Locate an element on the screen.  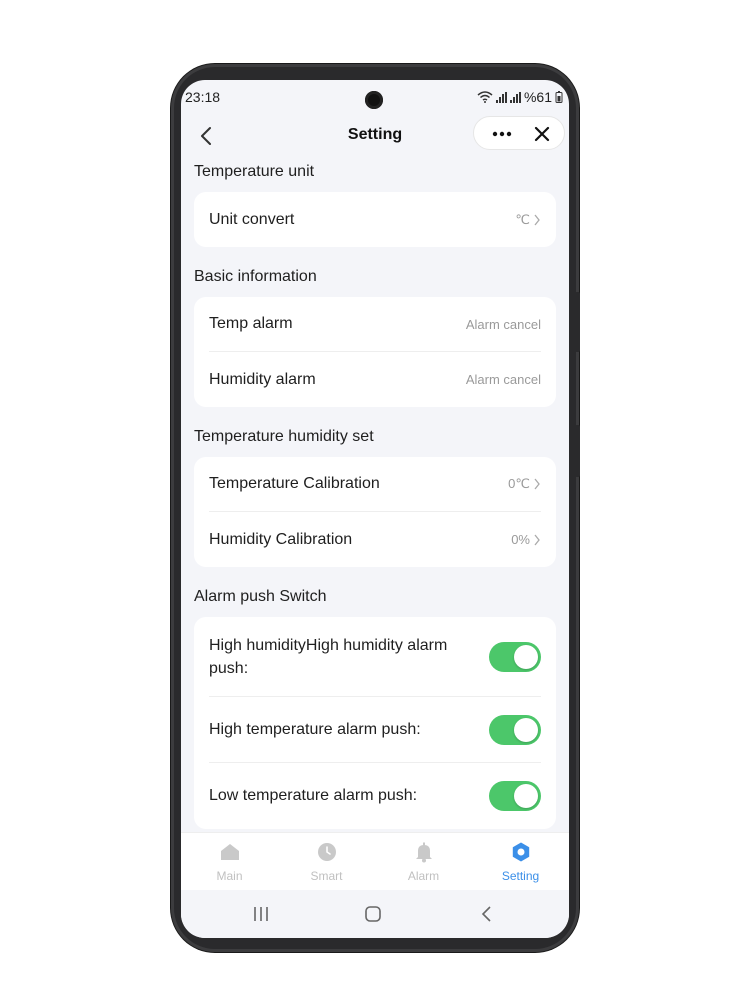
status-bar: 23:18 %61 is located at coordinates (375, 97).